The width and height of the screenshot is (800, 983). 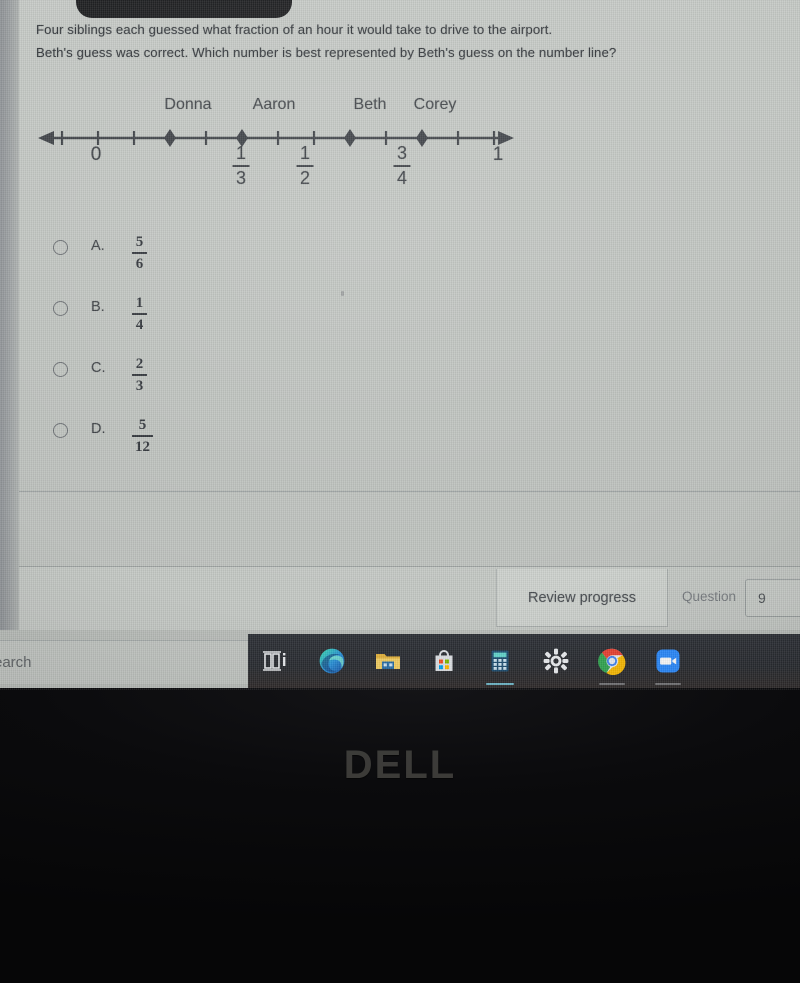 What do you see at coordinates (370, 104) in the screenshot?
I see `number-line-name-beth: Beth` at bounding box center [370, 104].